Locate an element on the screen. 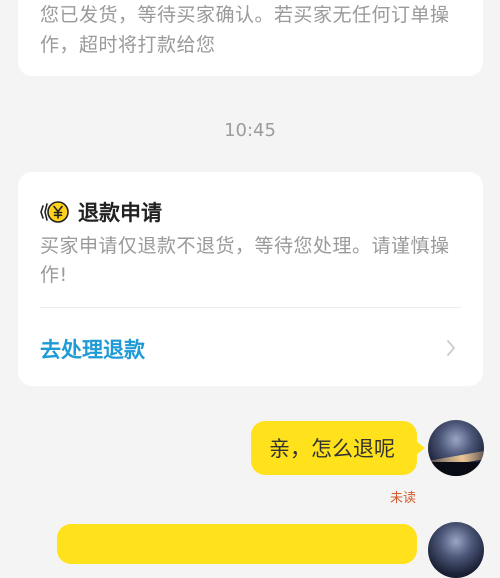 The height and width of the screenshot is (578, 500). refund-header: 退款申请 is located at coordinates (101, 212).